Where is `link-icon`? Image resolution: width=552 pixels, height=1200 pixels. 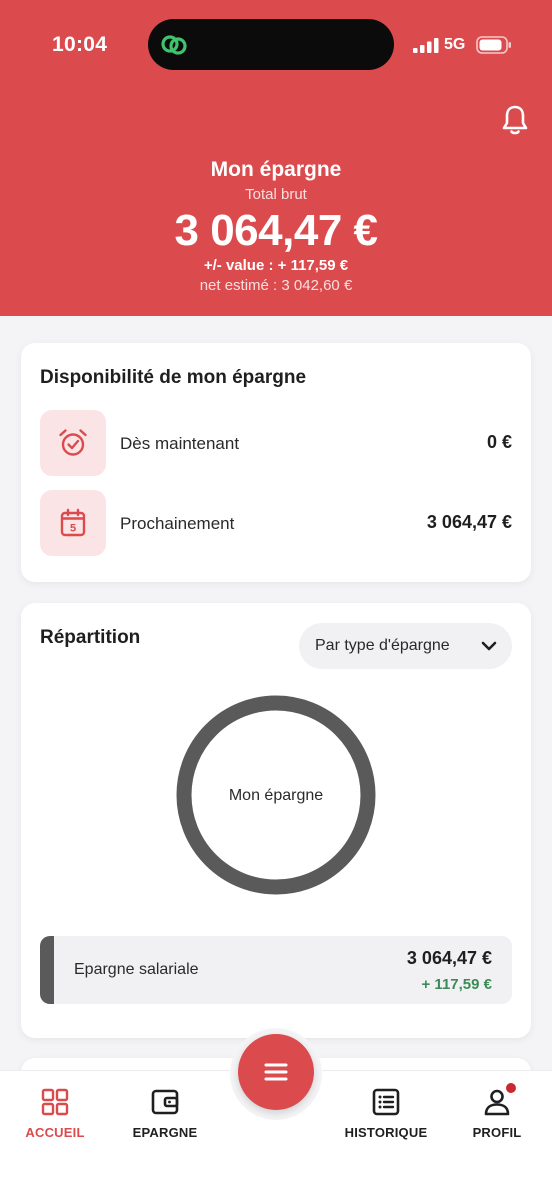
link-icon is located at coordinates (174, 45).